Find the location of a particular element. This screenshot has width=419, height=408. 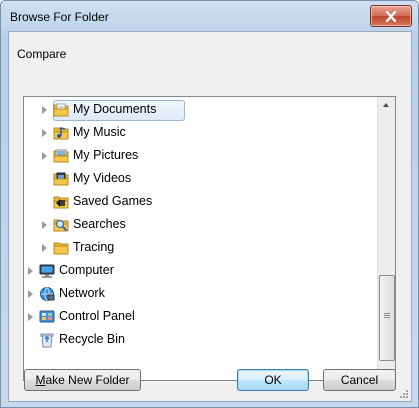

tree-item-label: Tracing is located at coordinates (94, 247).